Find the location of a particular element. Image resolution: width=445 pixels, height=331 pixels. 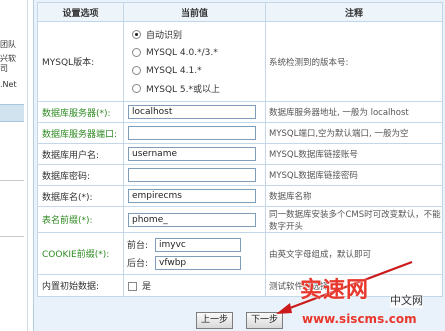

radio-checked-icon is located at coordinates (136, 34).